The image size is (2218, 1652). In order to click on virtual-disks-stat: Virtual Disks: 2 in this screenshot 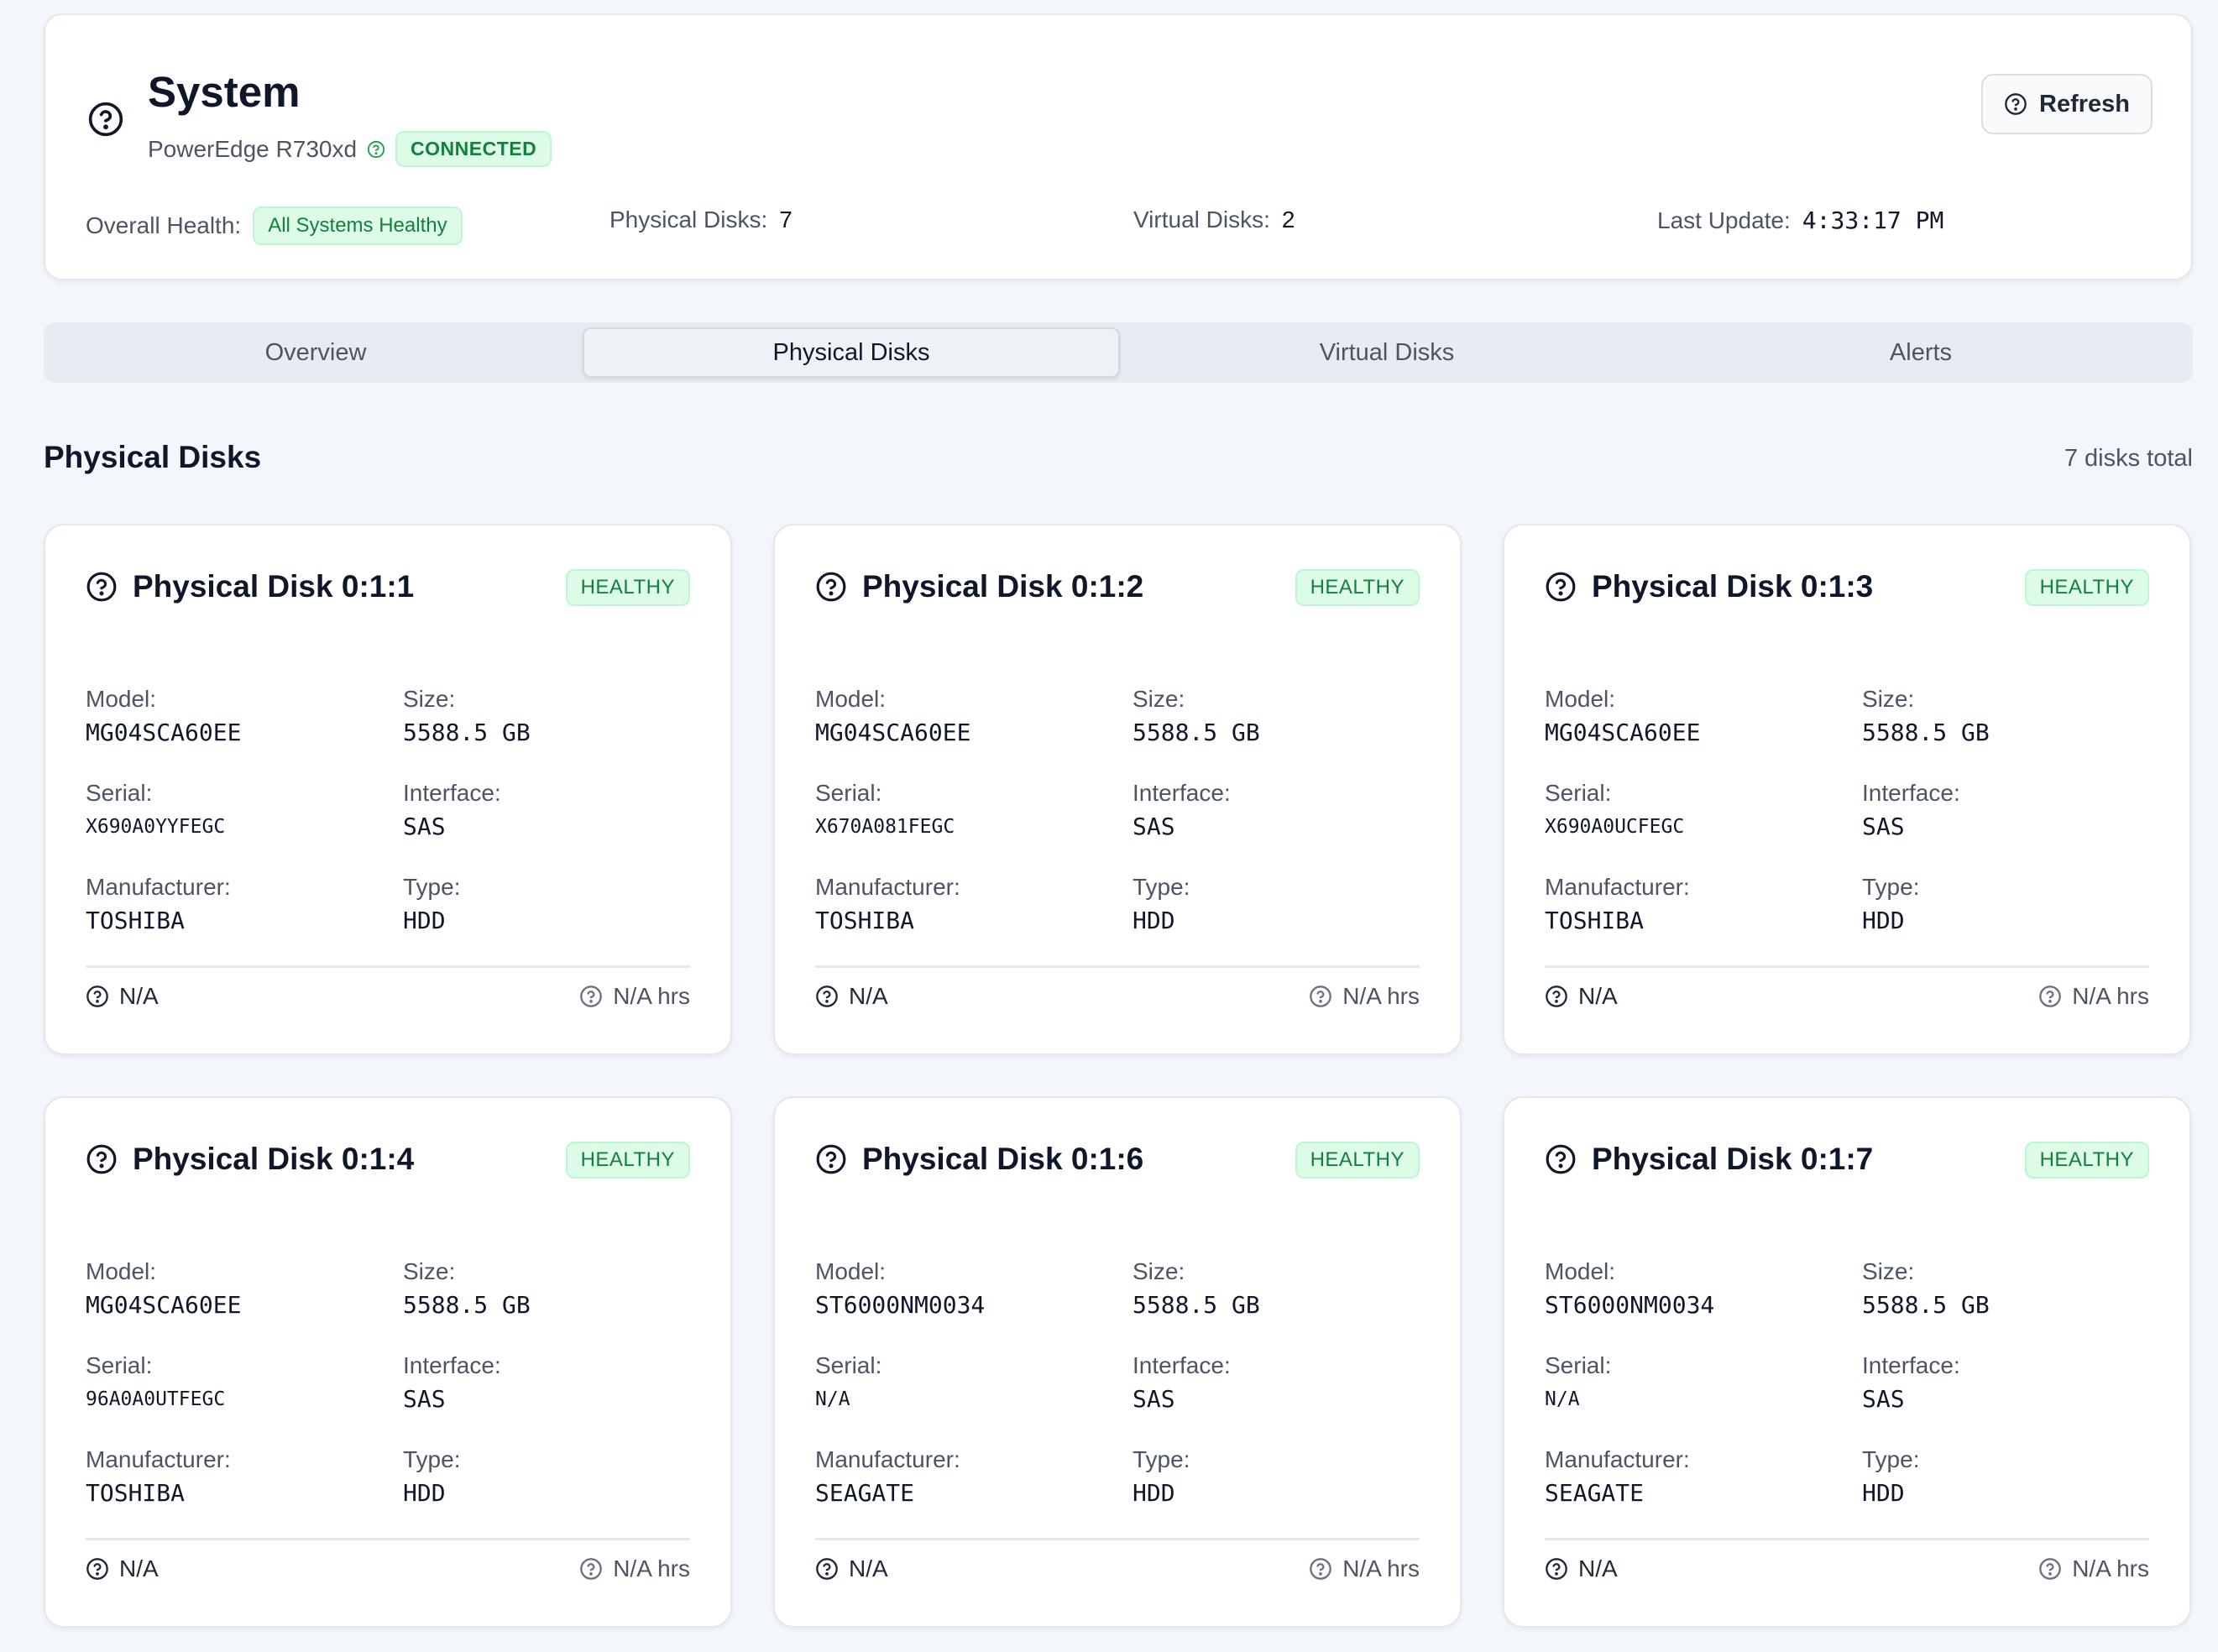, I will do `click(1214, 219)`.